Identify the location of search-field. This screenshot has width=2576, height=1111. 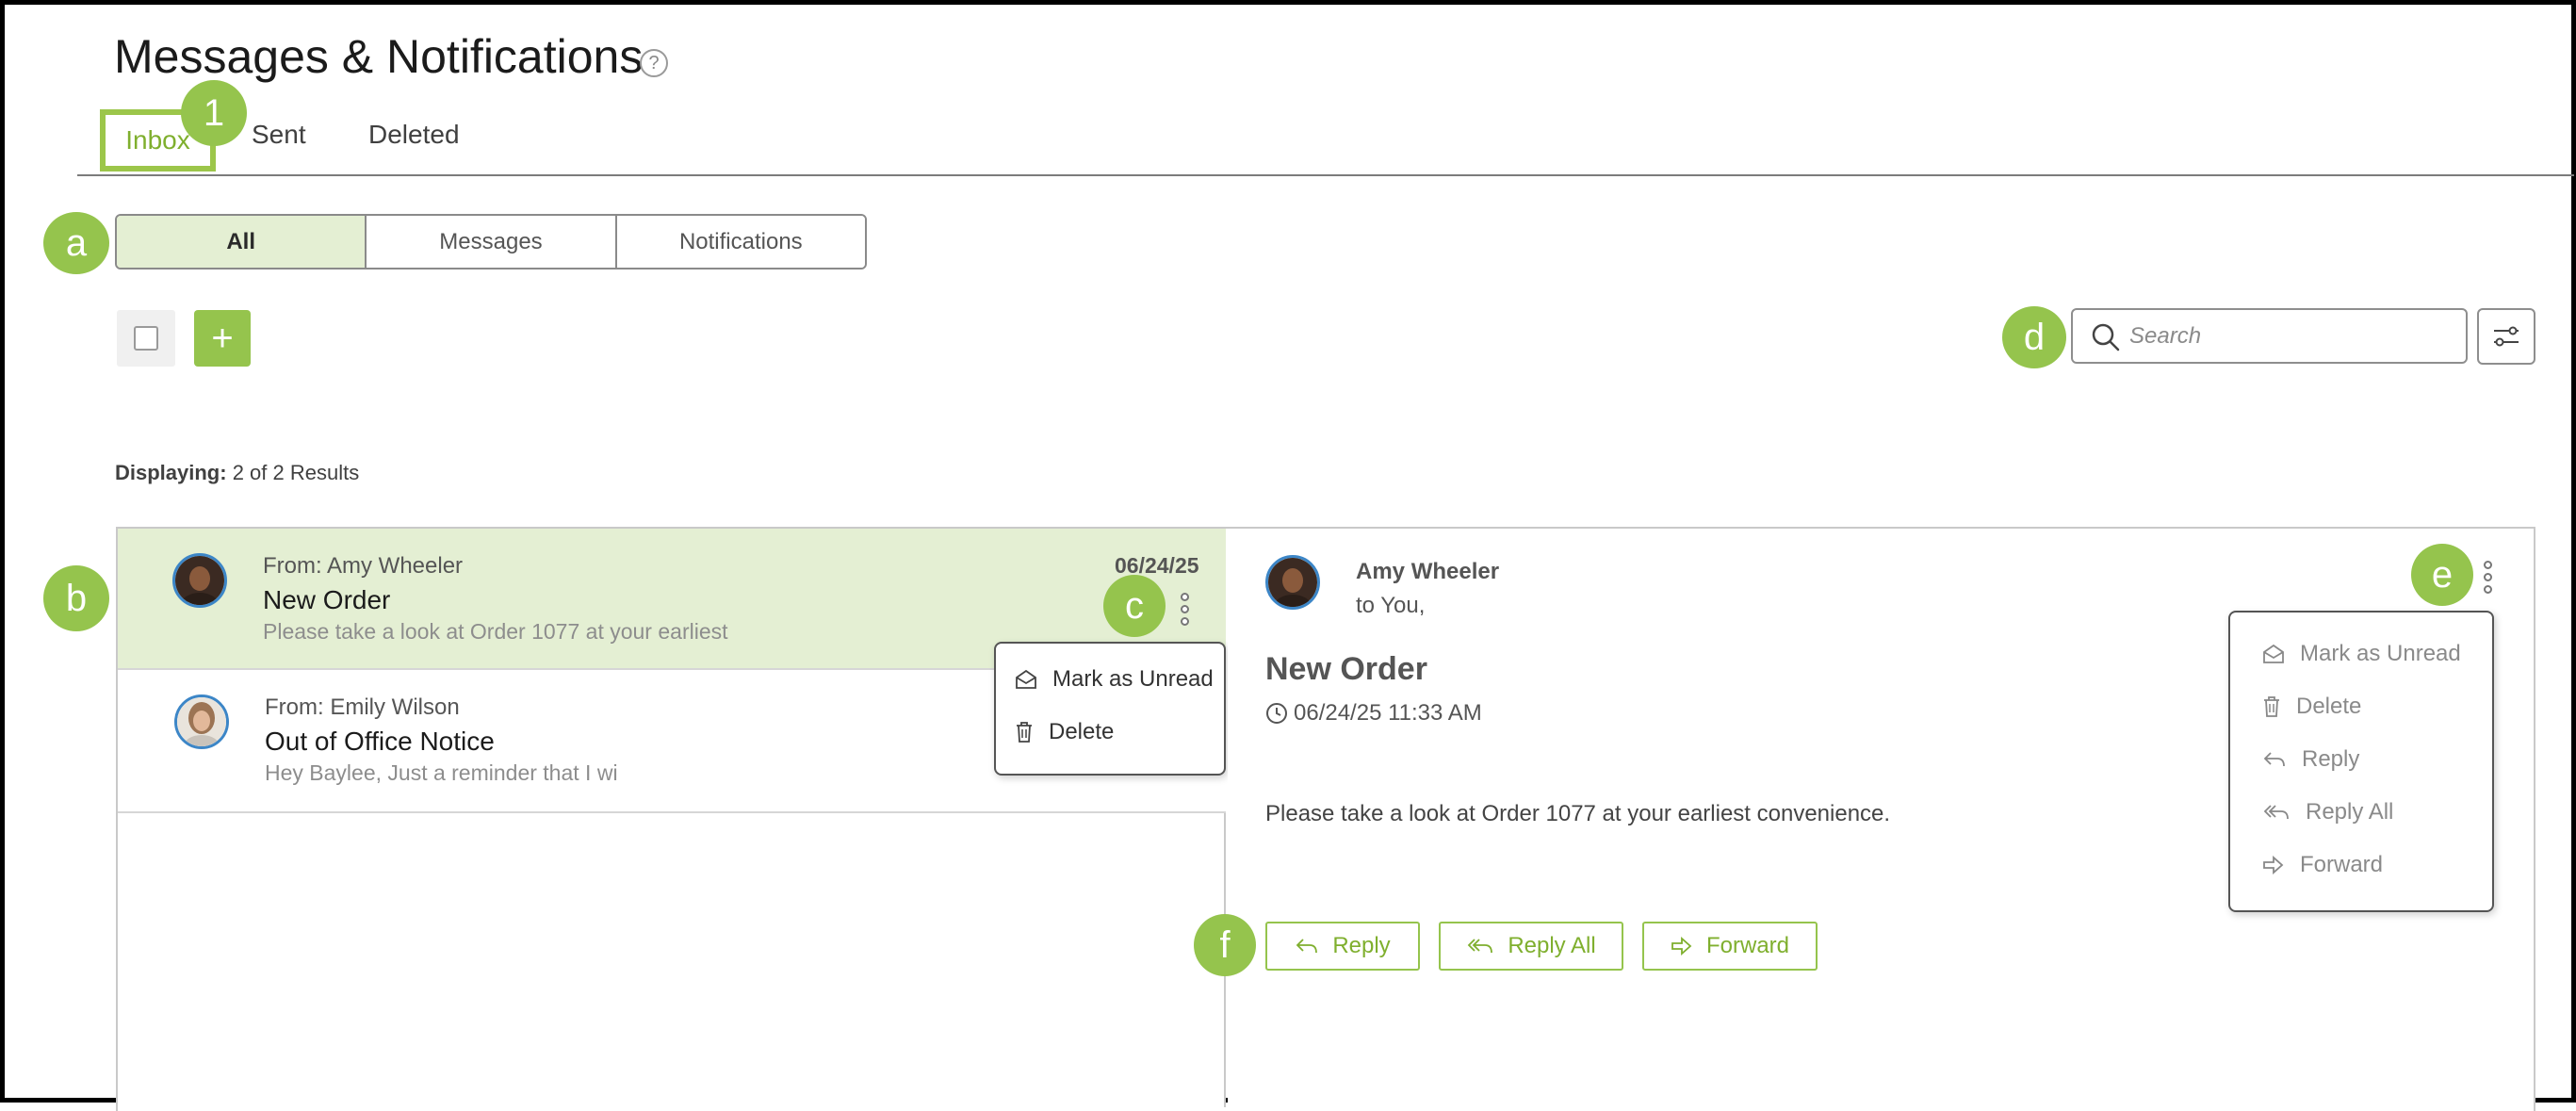
(2269, 336).